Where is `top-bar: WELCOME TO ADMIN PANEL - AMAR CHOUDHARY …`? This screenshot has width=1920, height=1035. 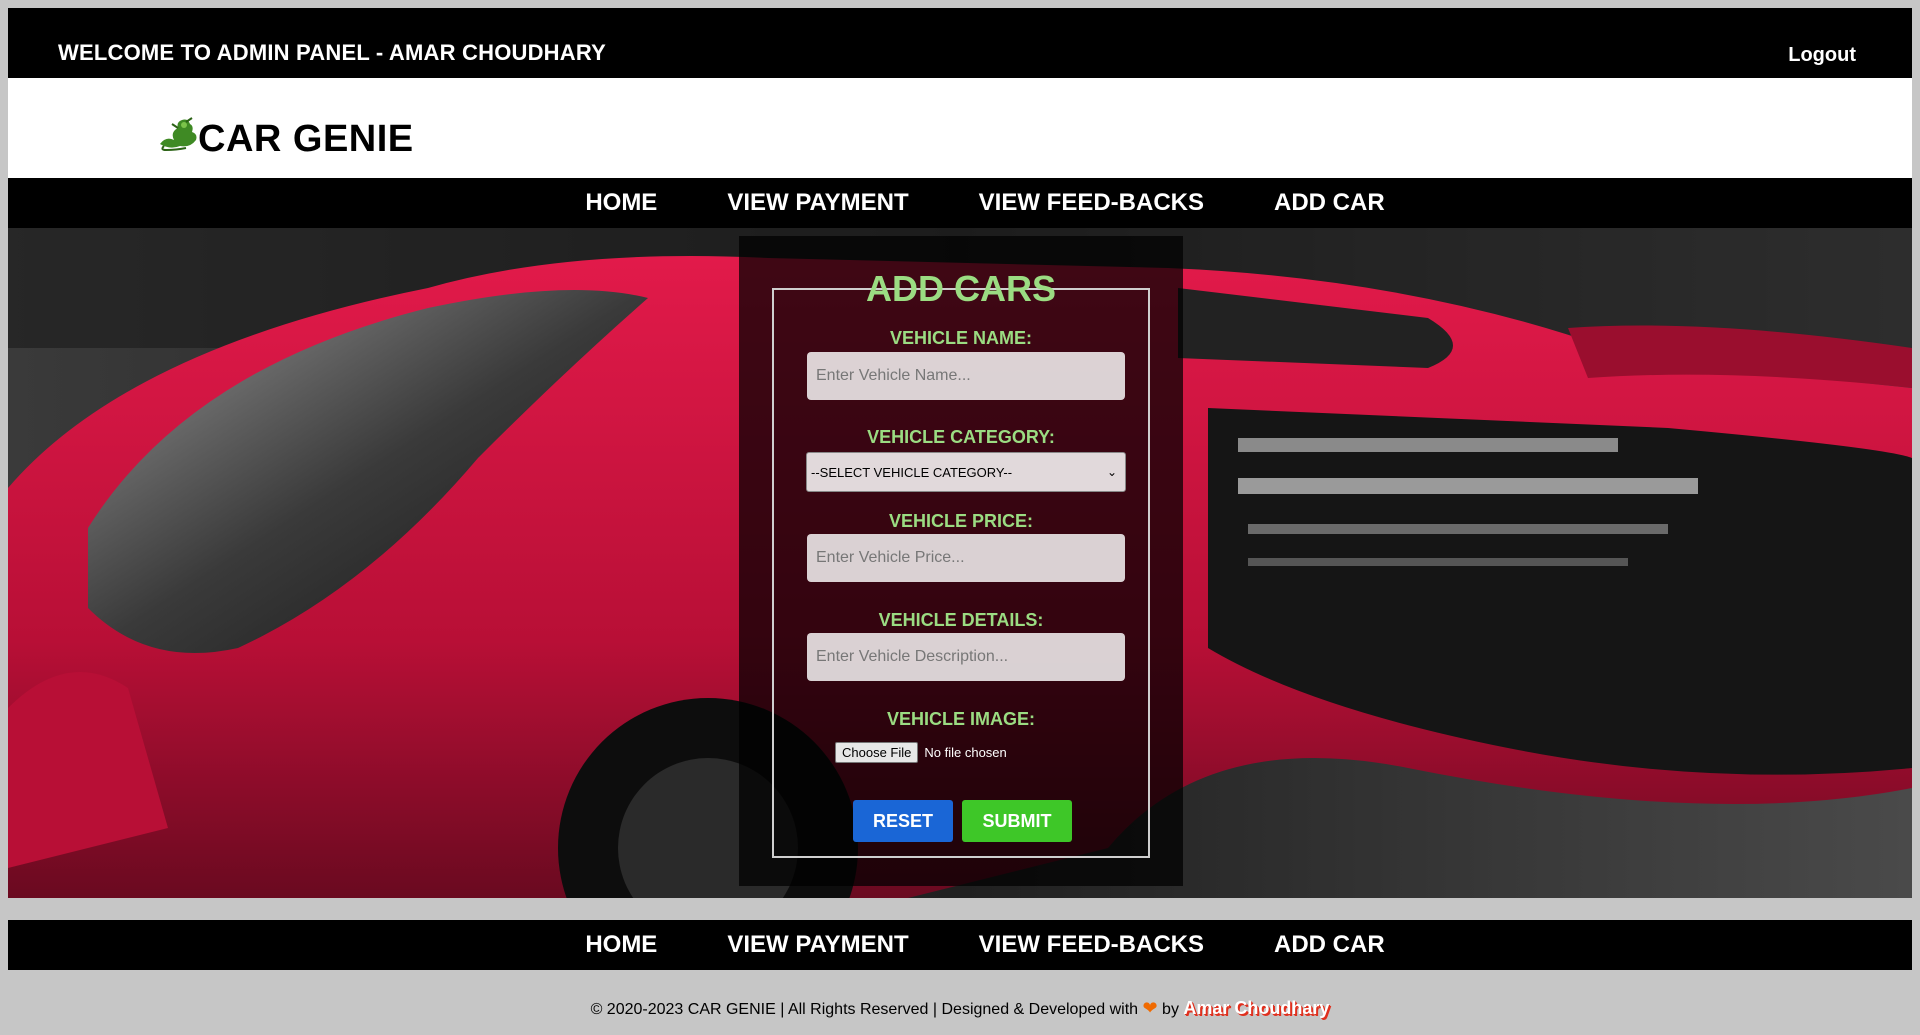 top-bar: WELCOME TO ADMIN PANEL - AMAR CHOUDHARY … is located at coordinates (960, 43).